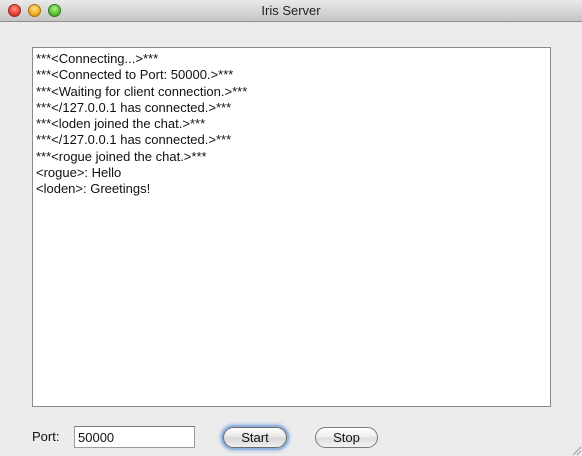 The width and height of the screenshot is (582, 456). Describe the element at coordinates (142, 91) in the screenshot. I see `log-line: ***<Waiting for client connection.>***` at that location.